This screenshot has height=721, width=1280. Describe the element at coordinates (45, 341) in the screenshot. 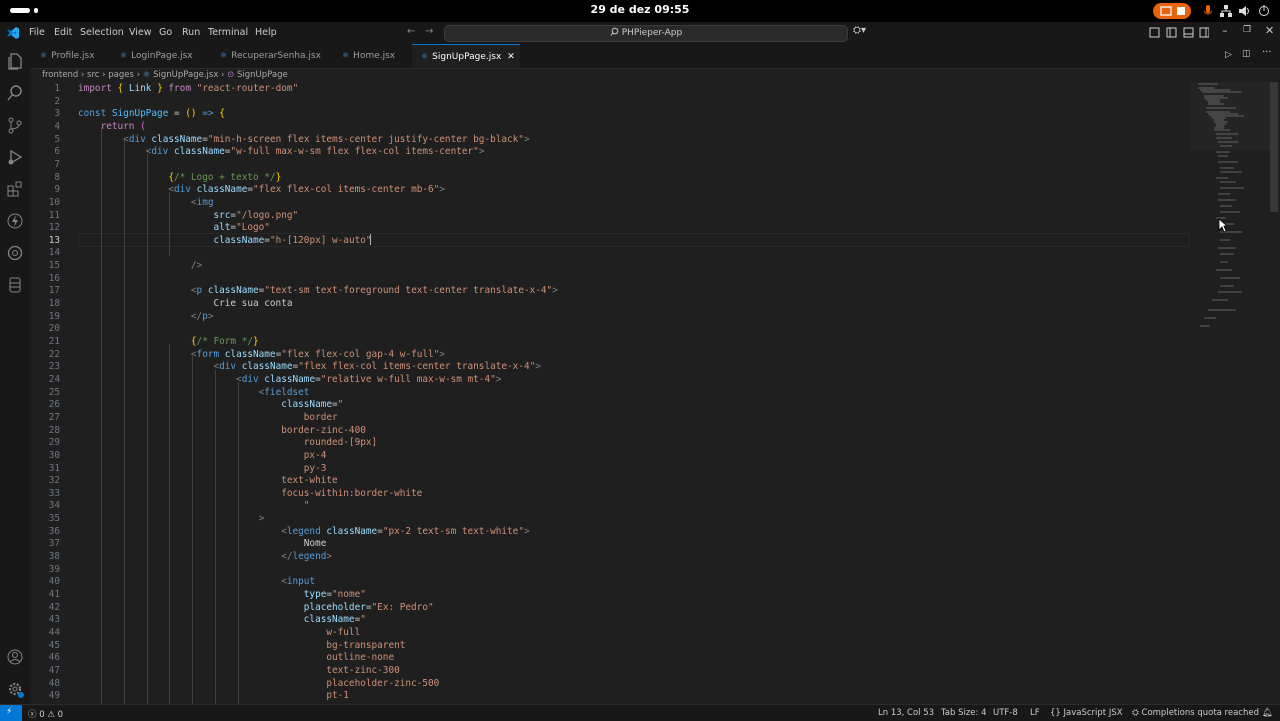

I see `line-number: 21` at that location.